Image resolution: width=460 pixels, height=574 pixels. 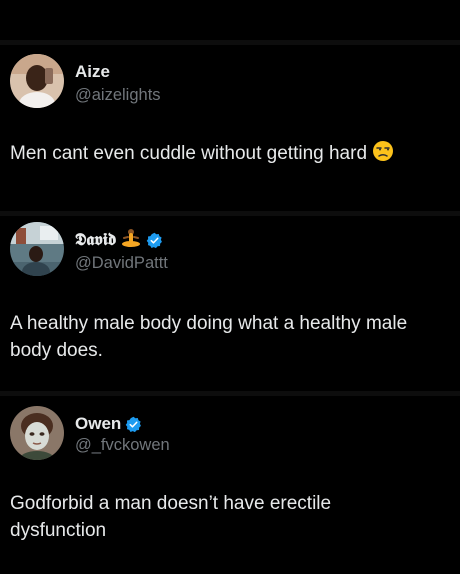 What do you see at coordinates (383, 155) in the screenshot?
I see `unamused-face-icon` at bounding box center [383, 155].